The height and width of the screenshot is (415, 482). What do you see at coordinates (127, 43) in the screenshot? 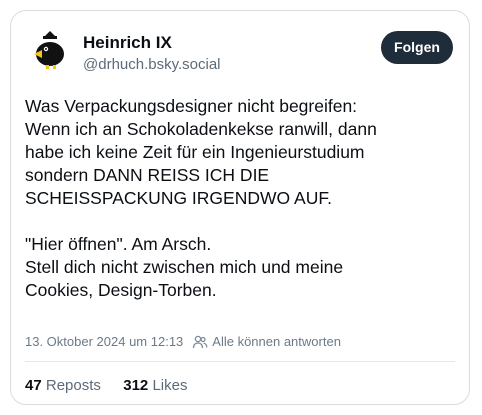
I see `author-display-name: Heinrich IX` at bounding box center [127, 43].